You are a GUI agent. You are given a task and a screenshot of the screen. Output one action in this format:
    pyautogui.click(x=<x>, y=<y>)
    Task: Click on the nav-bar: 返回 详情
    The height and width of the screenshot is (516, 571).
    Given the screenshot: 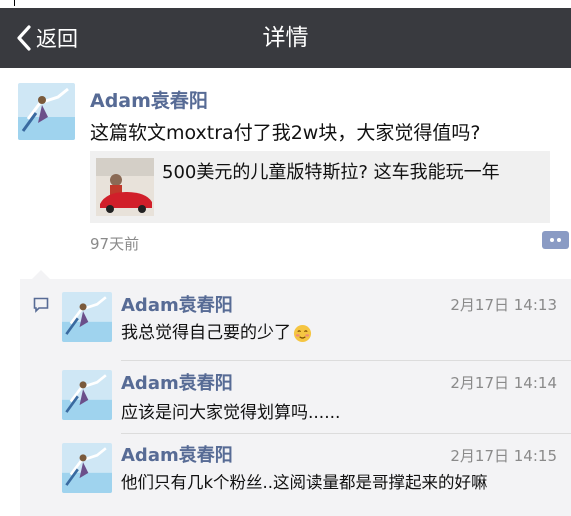 What is the action you would take?
    pyautogui.click(x=285, y=38)
    